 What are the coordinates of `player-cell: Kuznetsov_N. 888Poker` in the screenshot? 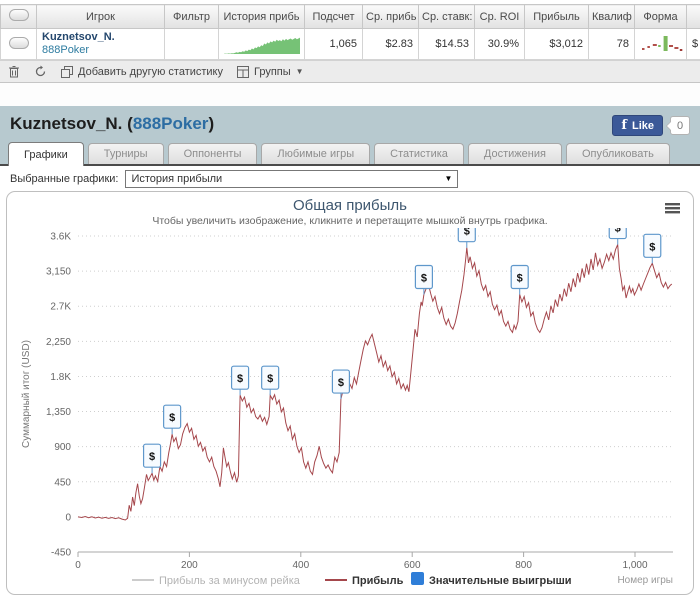 It's located at (101, 44).